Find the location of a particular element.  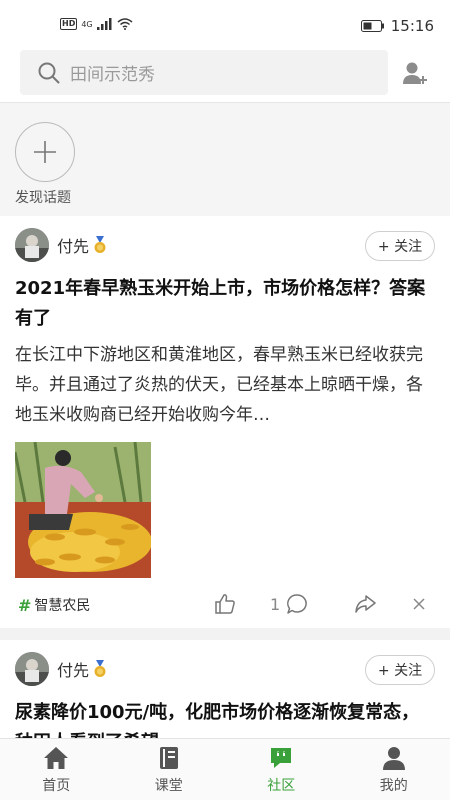

plus-icon is located at coordinates (45, 152).